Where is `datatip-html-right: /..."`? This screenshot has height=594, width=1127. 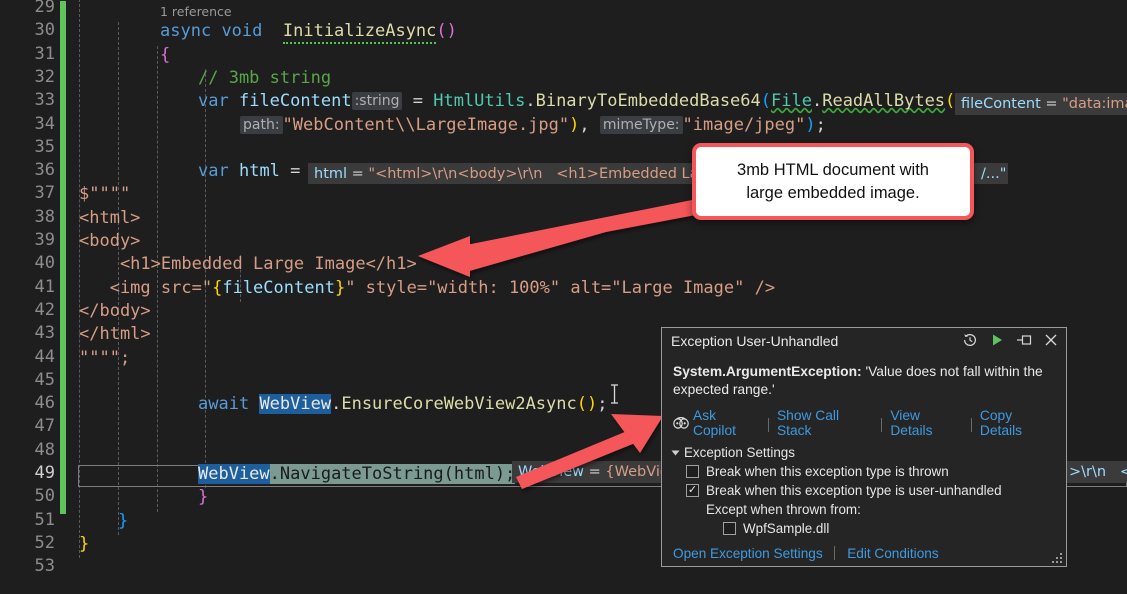 datatip-html-right: /..." is located at coordinates (991, 173).